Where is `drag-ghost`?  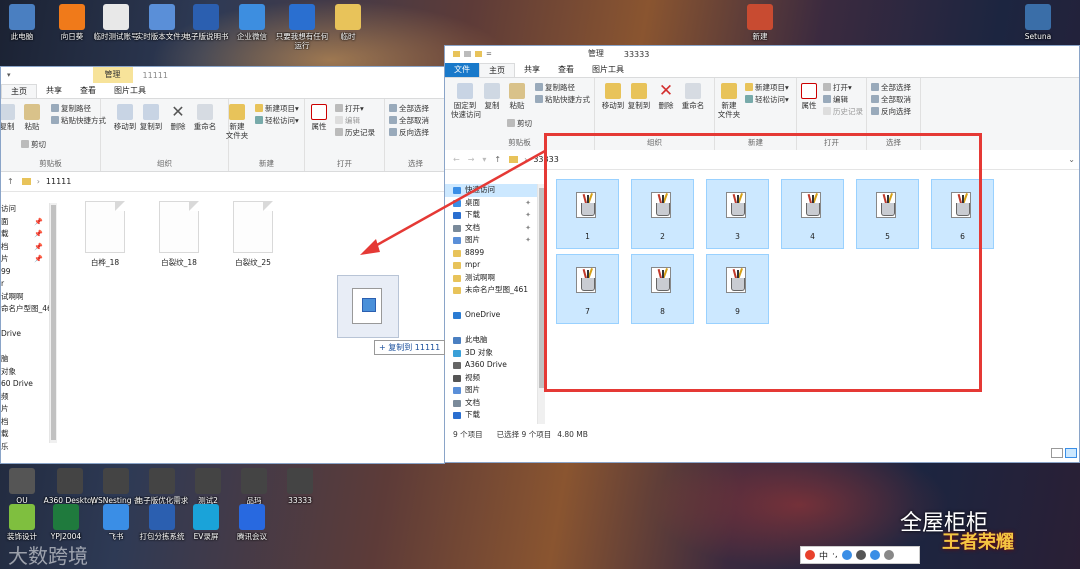
drag-ghost is located at coordinates (368, 306).